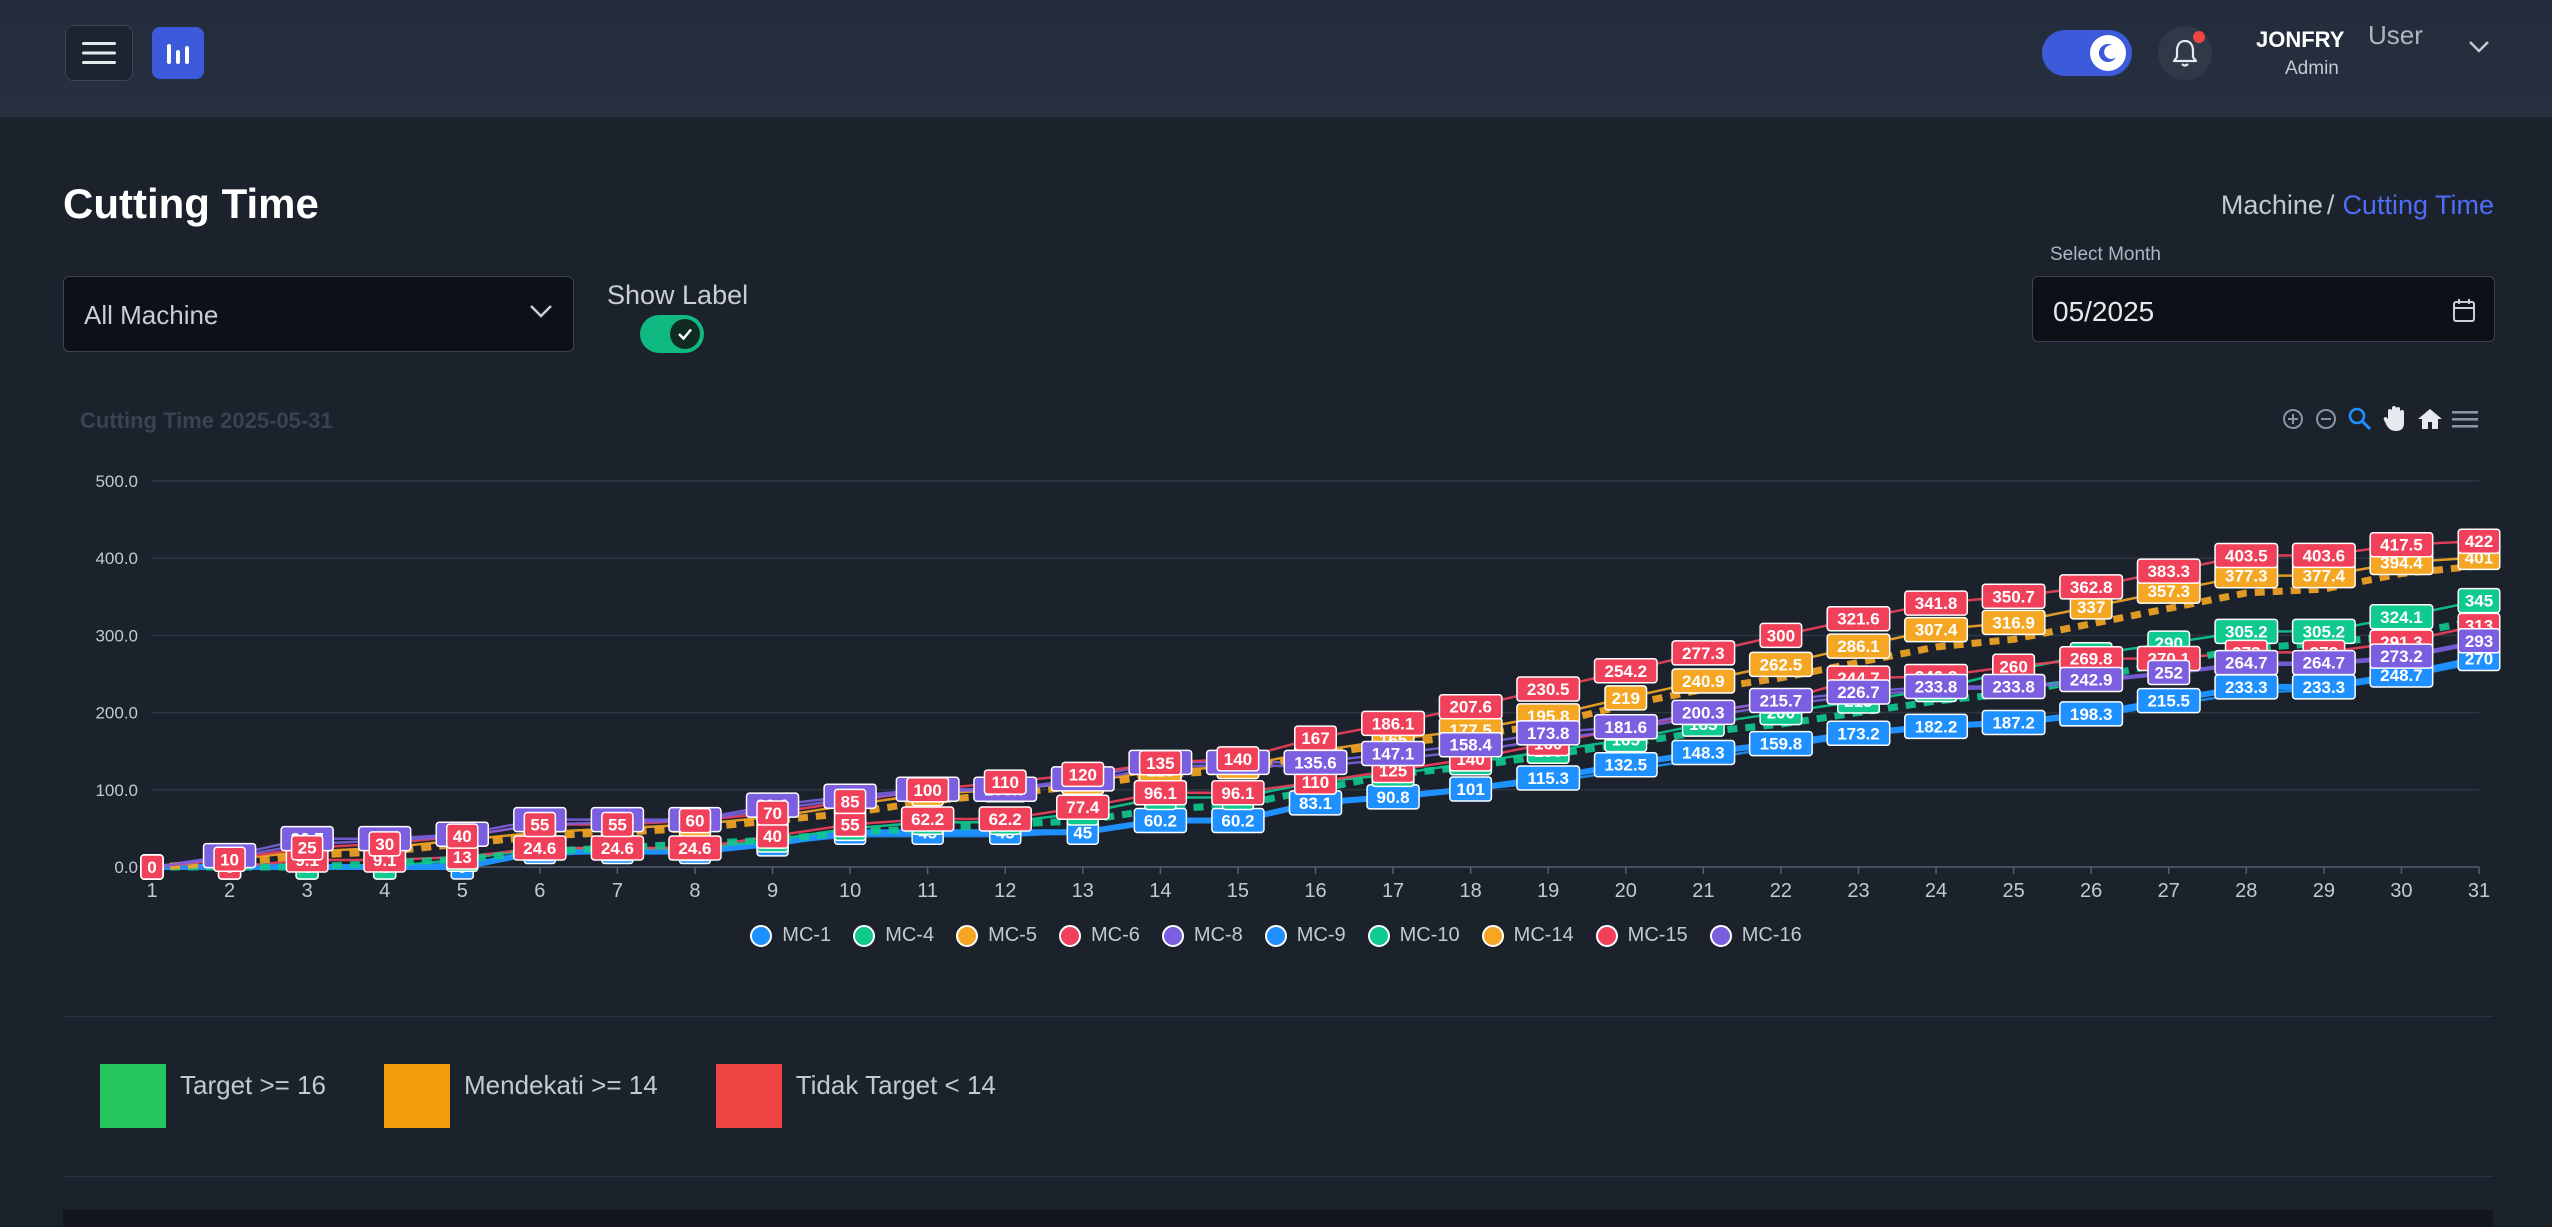  What do you see at coordinates (910, 935) in the screenshot?
I see `legend-label: MC-4` at bounding box center [910, 935].